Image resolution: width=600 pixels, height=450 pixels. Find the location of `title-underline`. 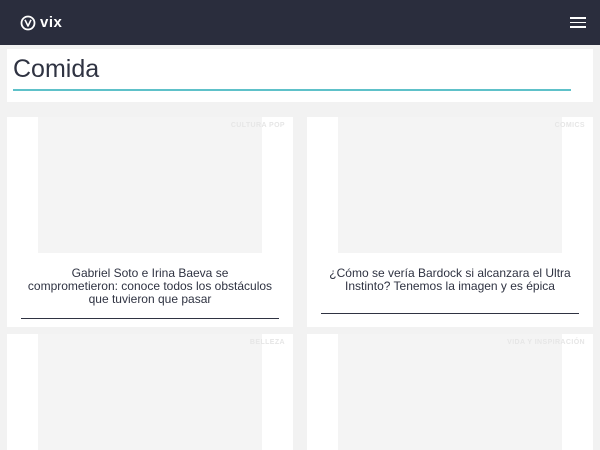

title-underline is located at coordinates (292, 90).